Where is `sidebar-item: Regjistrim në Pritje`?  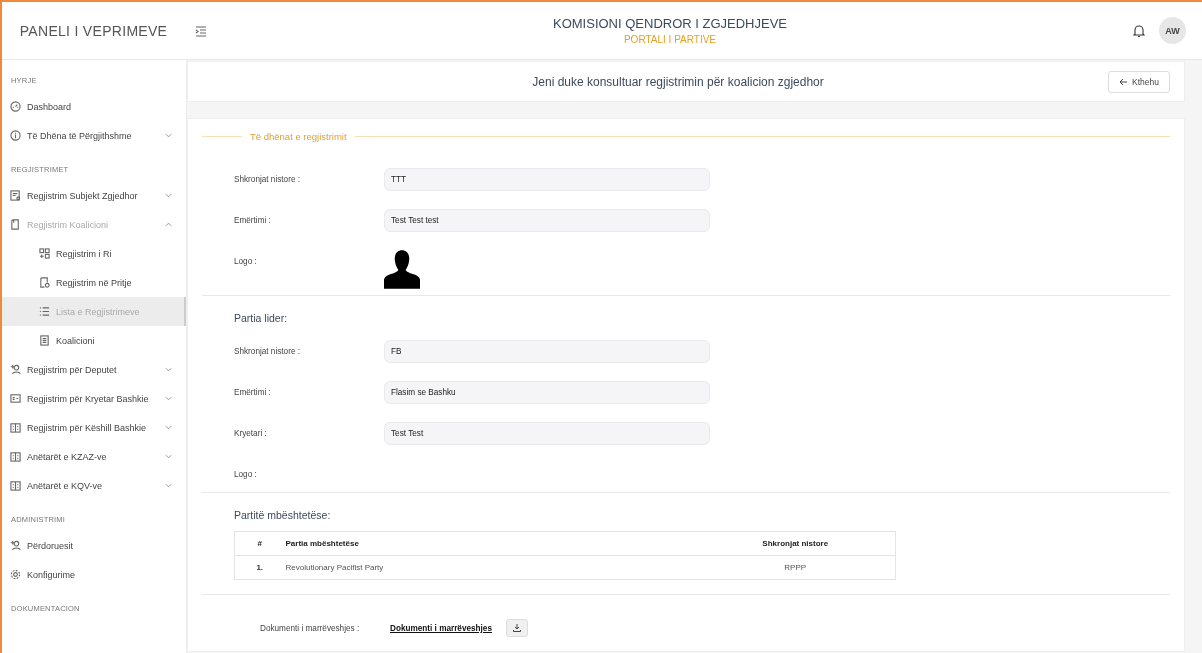 sidebar-item: Regjistrim në Pritje is located at coordinates (94, 282).